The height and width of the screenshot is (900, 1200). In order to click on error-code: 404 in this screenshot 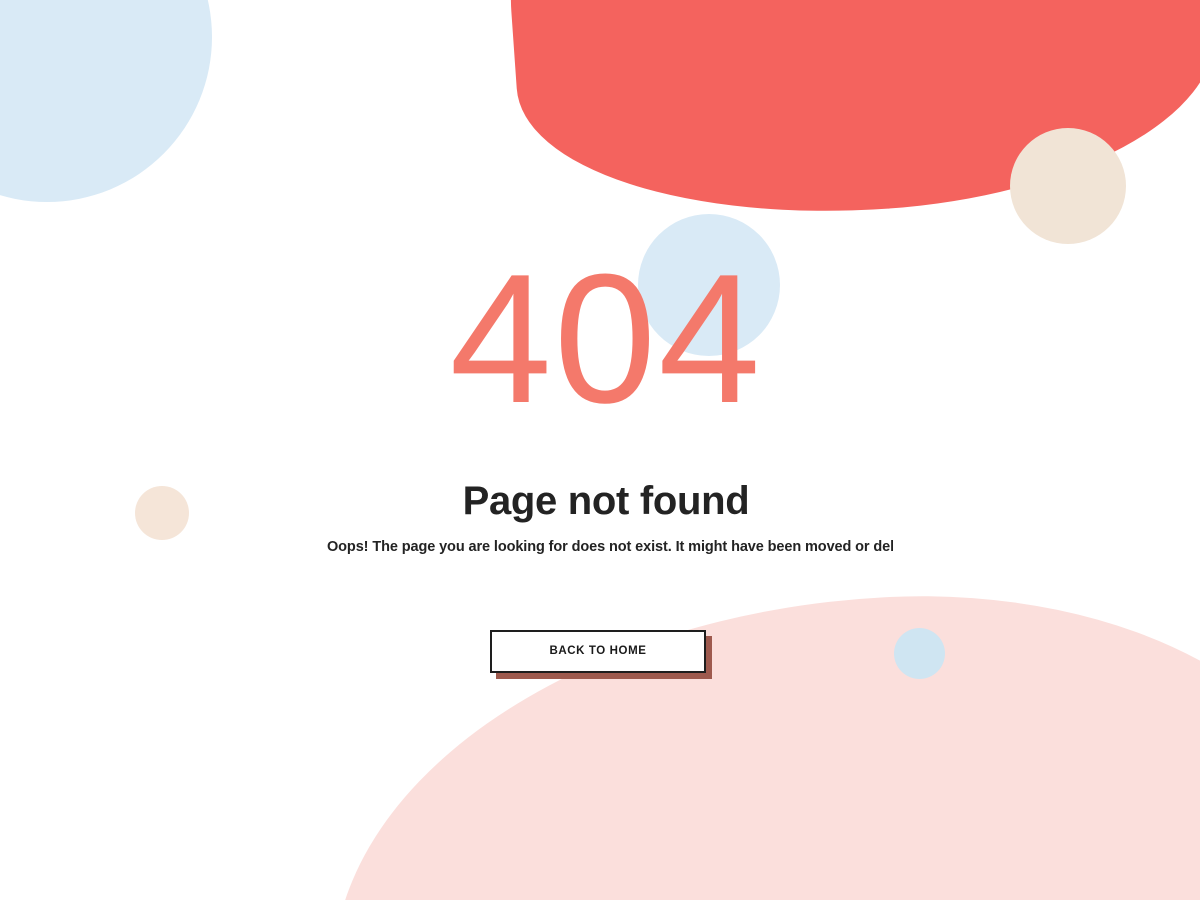, I will do `click(606, 338)`.